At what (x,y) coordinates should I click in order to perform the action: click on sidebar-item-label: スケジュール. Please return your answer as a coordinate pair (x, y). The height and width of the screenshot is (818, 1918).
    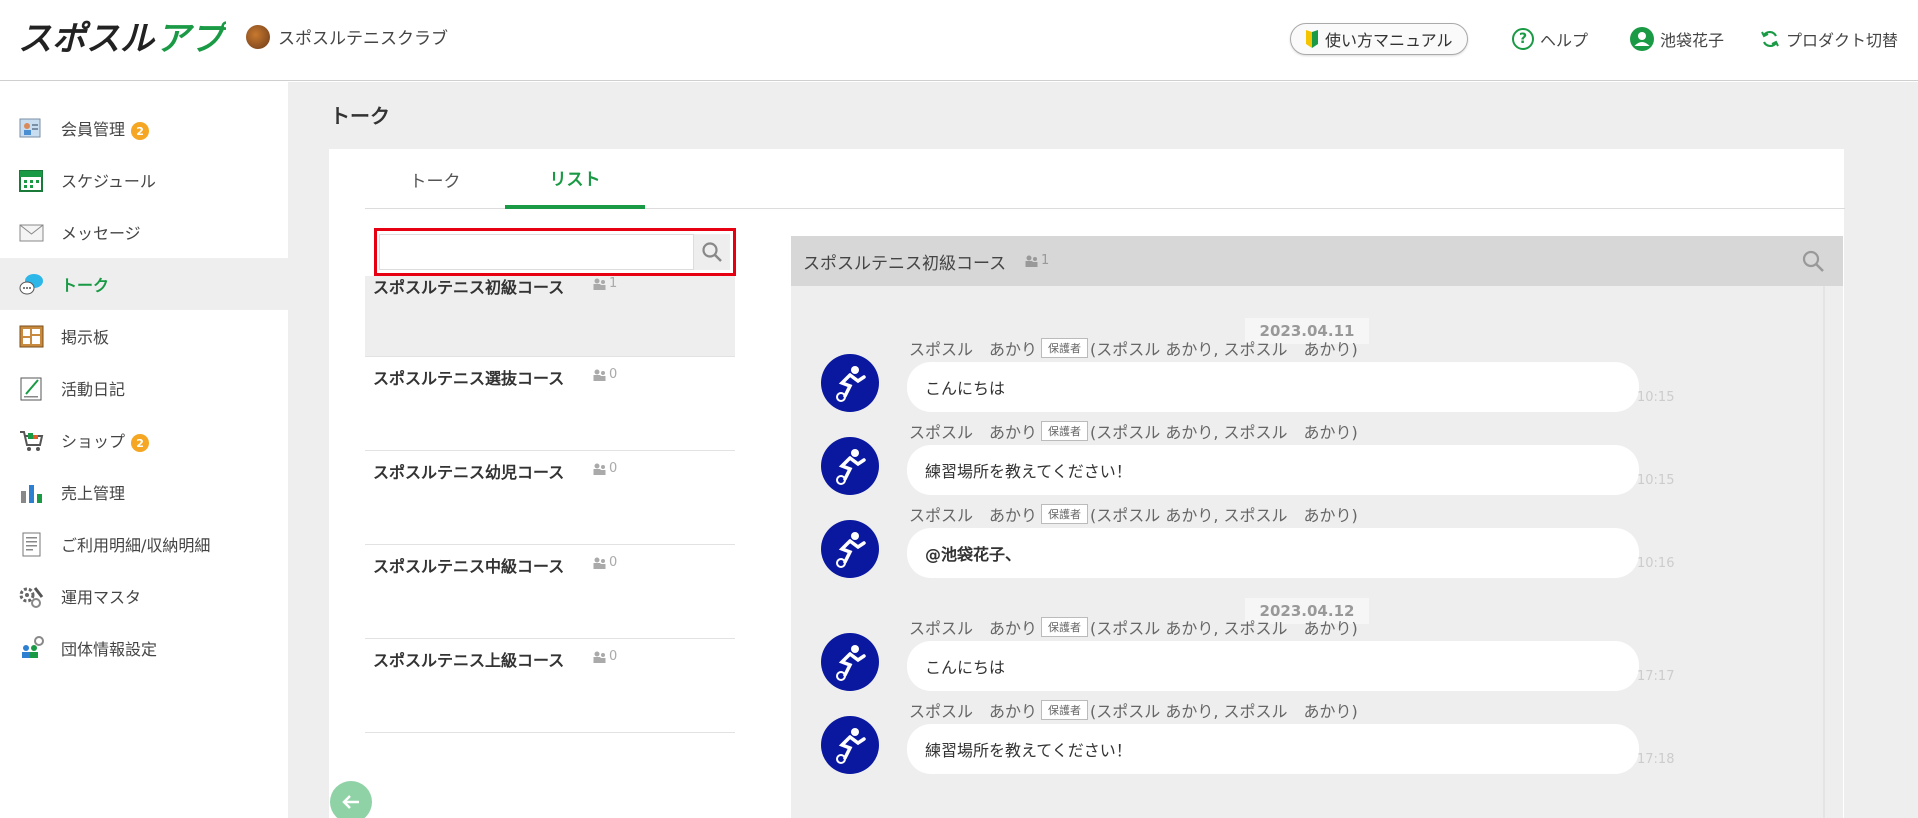
    Looking at the image, I should click on (108, 181).